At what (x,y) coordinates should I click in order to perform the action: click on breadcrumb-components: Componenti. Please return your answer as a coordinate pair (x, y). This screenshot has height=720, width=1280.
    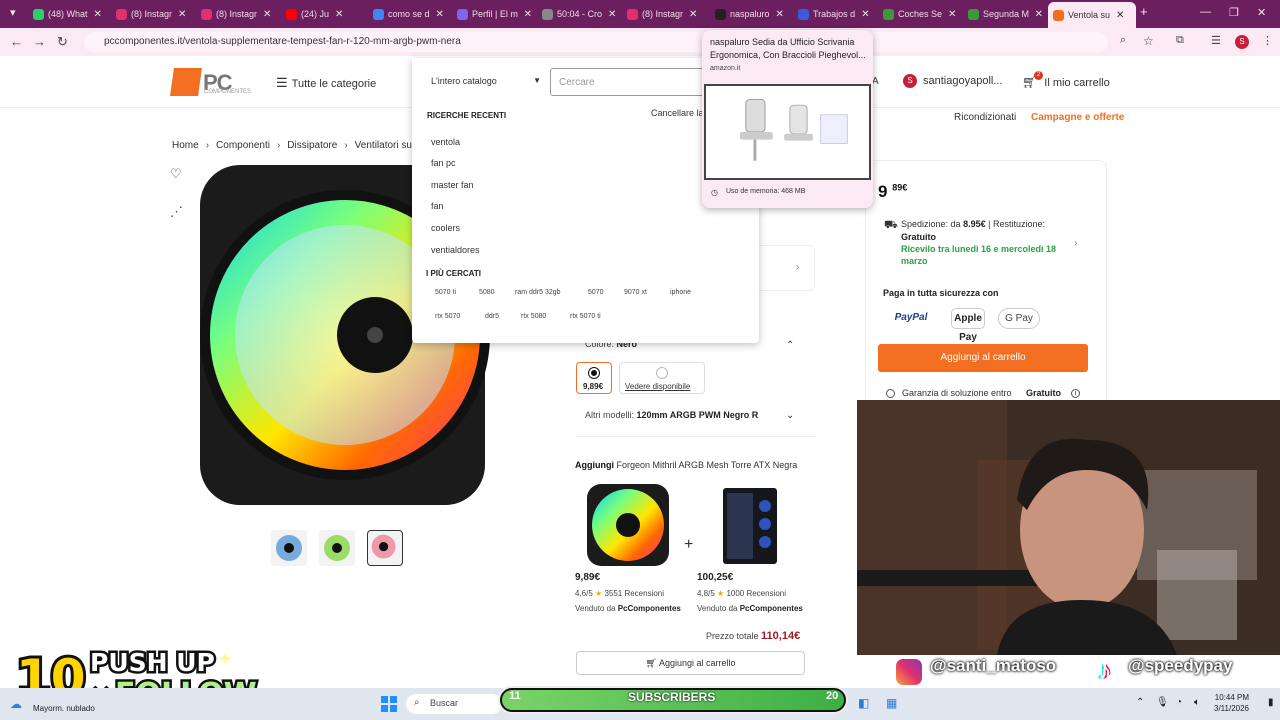
    Looking at the image, I should click on (243, 145).